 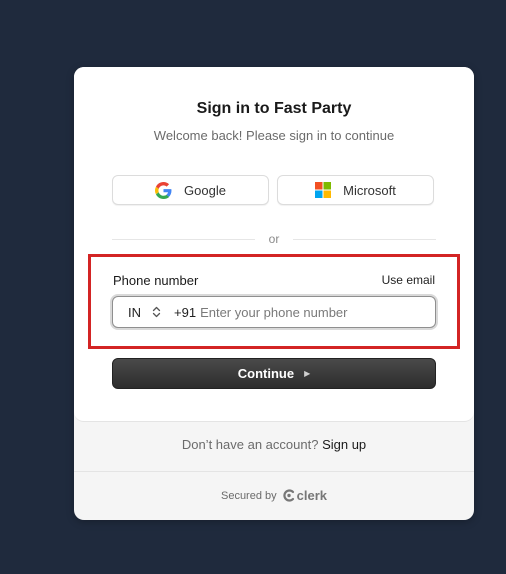 What do you see at coordinates (185, 312) in the screenshot?
I see `dial-code: +91` at bounding box center [185, 312].